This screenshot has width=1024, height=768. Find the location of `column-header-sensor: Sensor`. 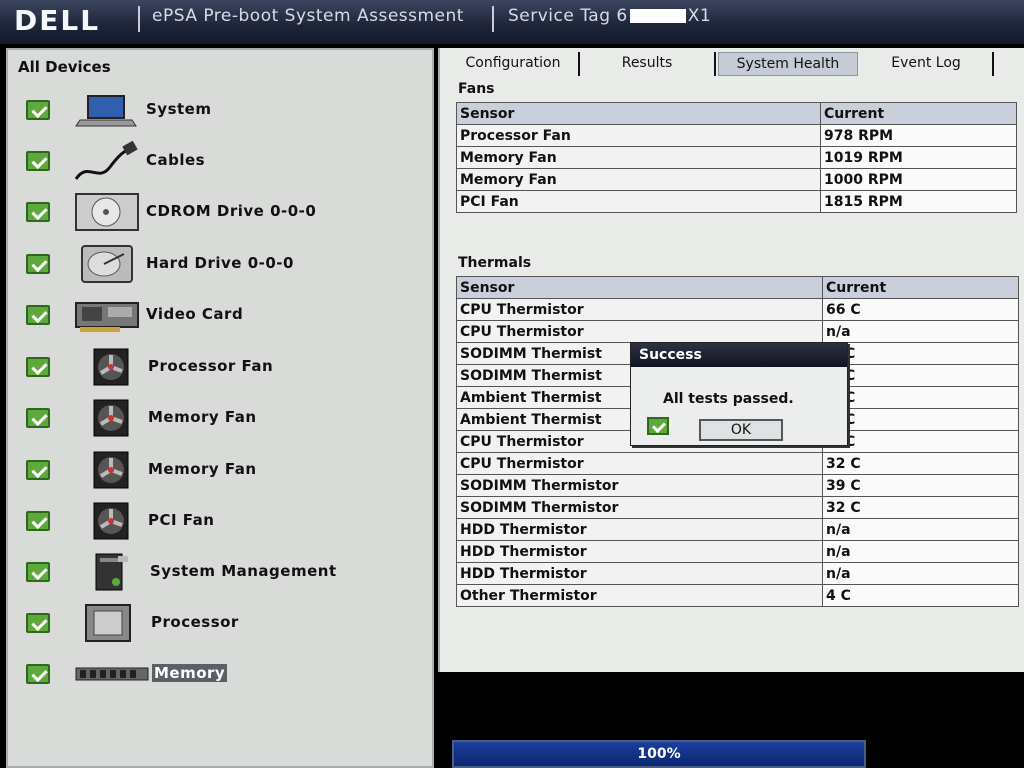

column-header-sensor: Sensor is located at coordinates (638, 113).